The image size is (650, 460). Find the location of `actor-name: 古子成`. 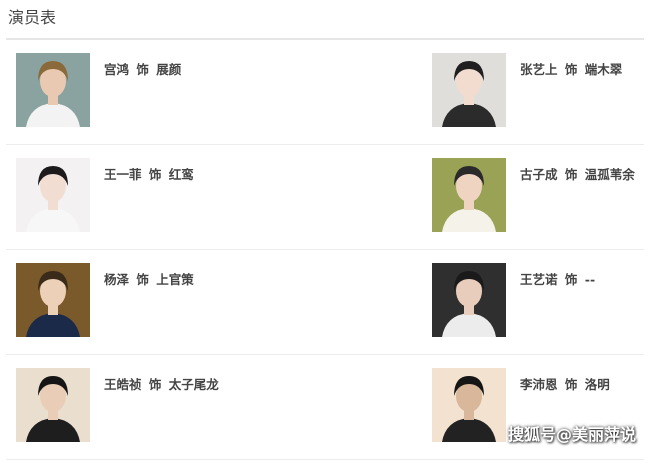

actor-name: 古子成 is located at coordinates (539, 174).